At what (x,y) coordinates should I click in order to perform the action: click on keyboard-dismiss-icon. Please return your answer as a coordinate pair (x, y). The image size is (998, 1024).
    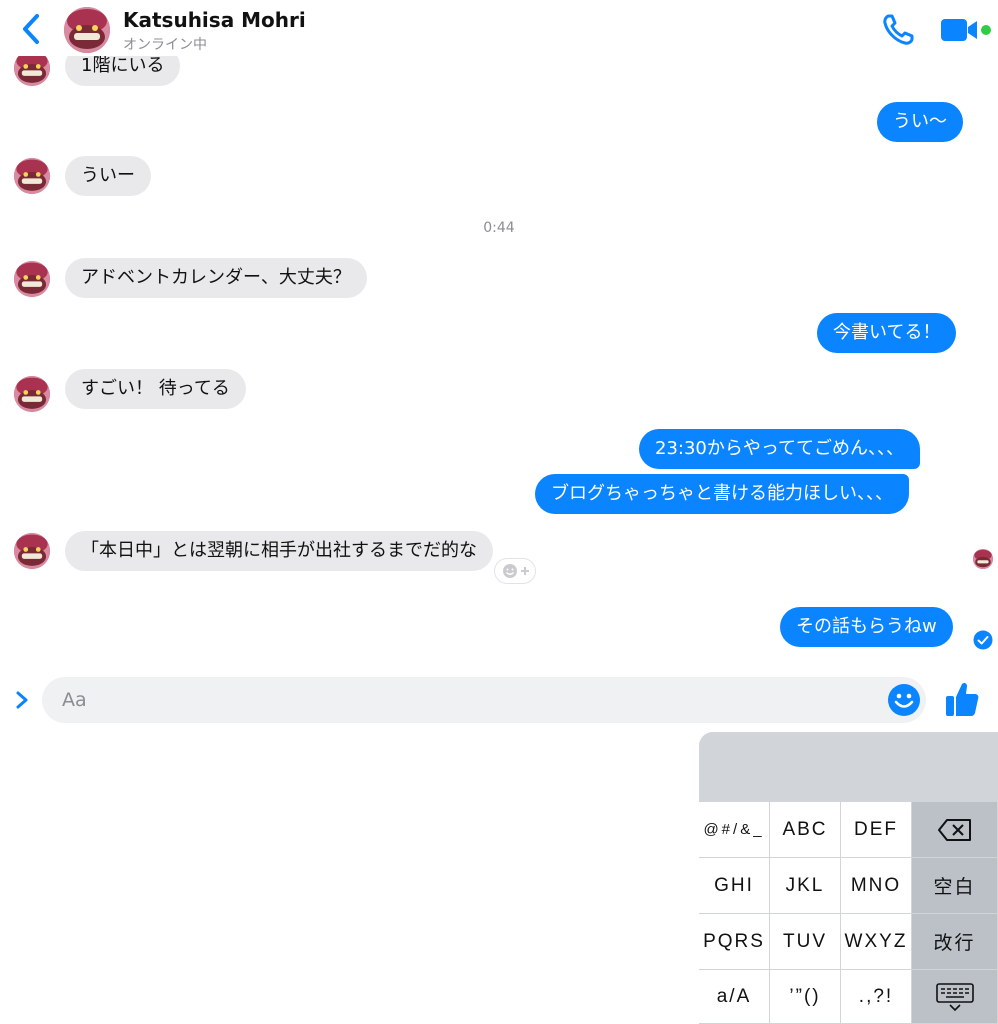
    Looking at the image, I should click on (954, 996).